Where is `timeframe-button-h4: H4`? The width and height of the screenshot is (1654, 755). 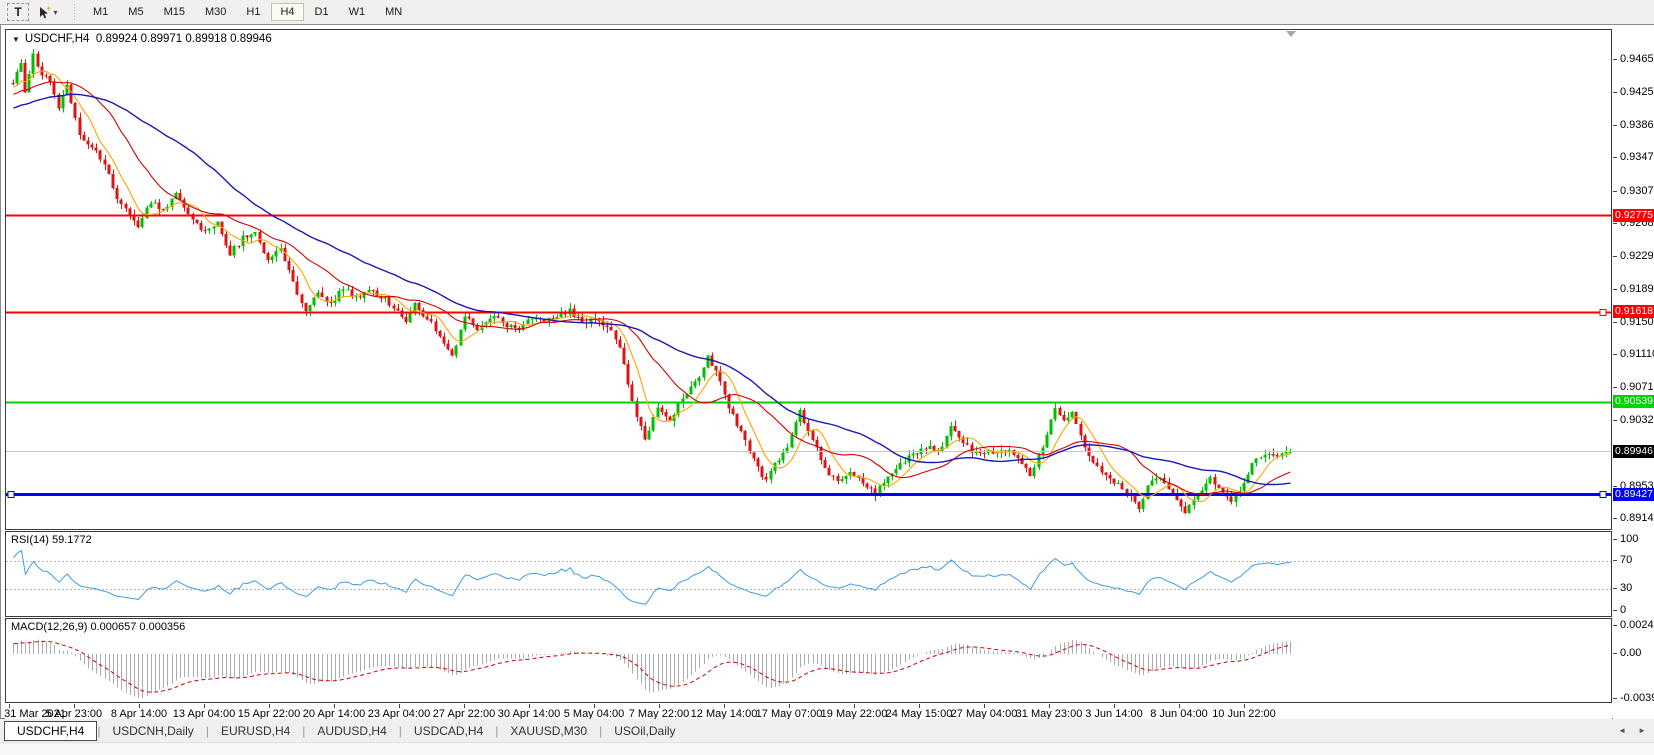
timeframe-button-h4: H4 is located at coordinates (287, 12).